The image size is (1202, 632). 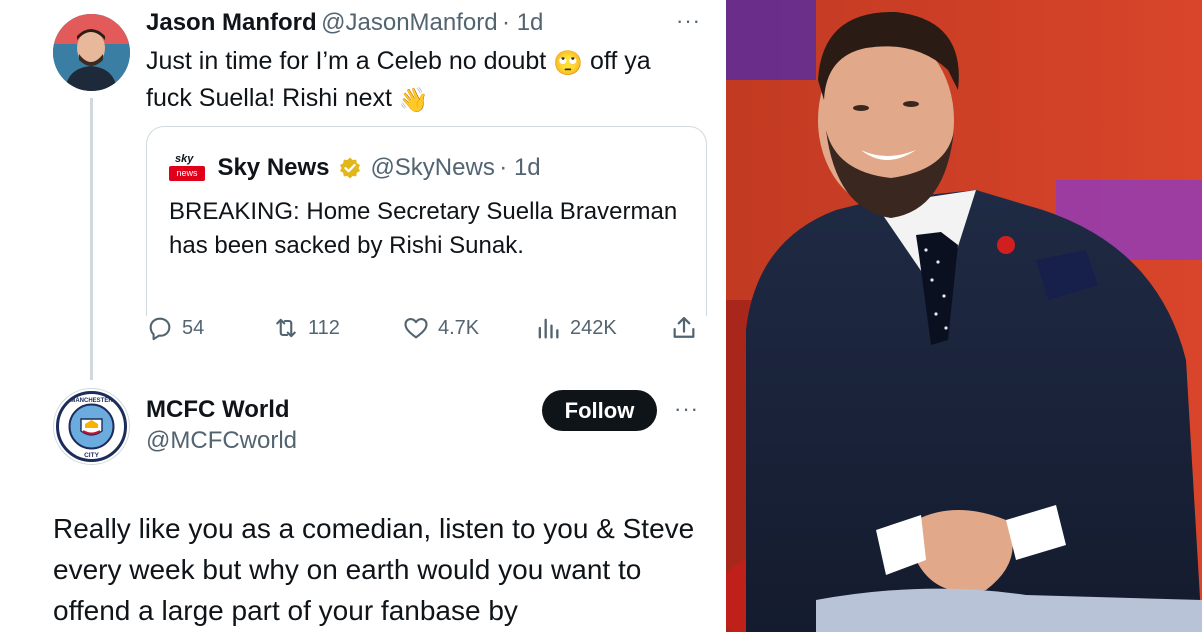 What do you see at coordinates (175, 328) in the screenshot?
I see `reply-button: 54` at bounding box center [175, 328].